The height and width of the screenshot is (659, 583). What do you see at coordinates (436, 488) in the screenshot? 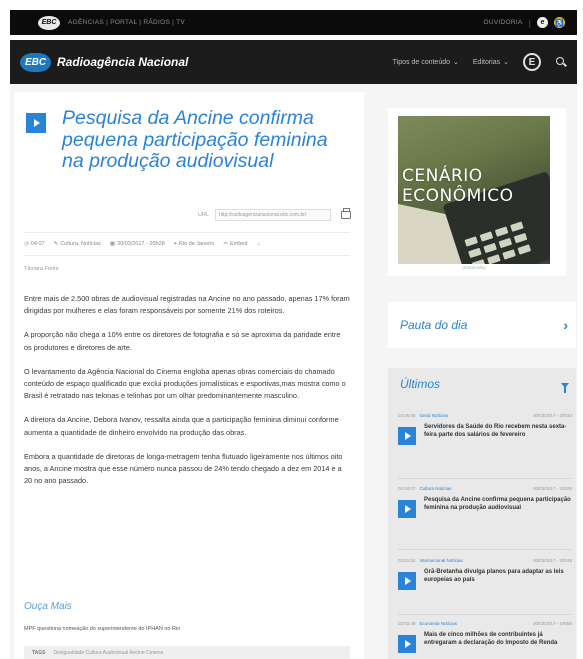
I see `news-categories: Cultura Notícias` at bounding box center [436, 488].